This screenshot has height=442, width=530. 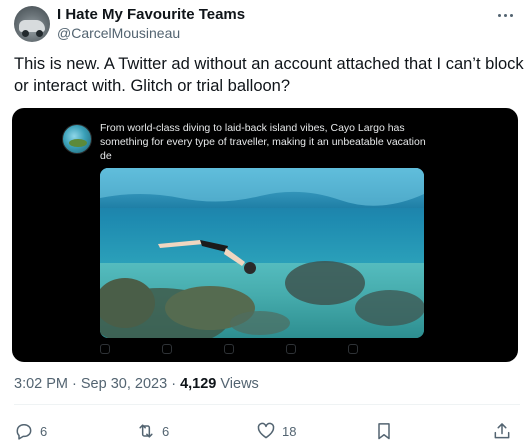 I want to click on retweet-button: 6, so click(x=152, y=431).